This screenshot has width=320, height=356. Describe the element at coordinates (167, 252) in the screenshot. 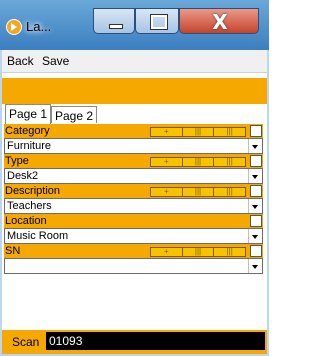

I see `sn-add-button: +` at that location.